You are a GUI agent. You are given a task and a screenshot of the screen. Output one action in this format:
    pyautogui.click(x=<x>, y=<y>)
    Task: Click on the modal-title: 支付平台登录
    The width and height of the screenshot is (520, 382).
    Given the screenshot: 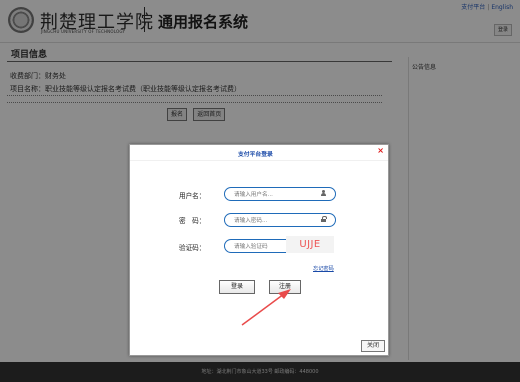 What is the action you would take?
    pyautogui.click(x=255, y=155)
    